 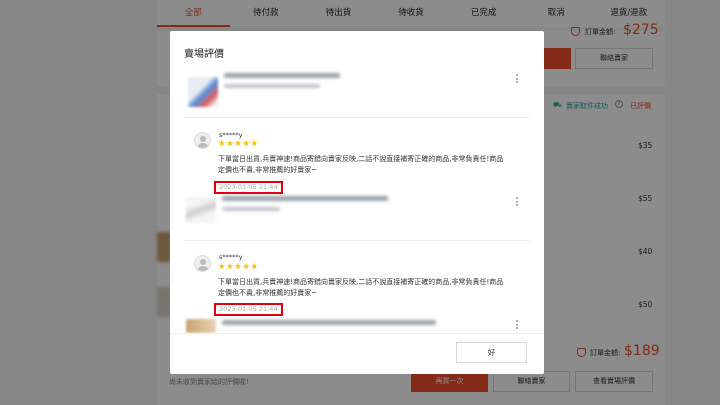 I want to click on dialog-footer-divider, so click(x=357, y=333).